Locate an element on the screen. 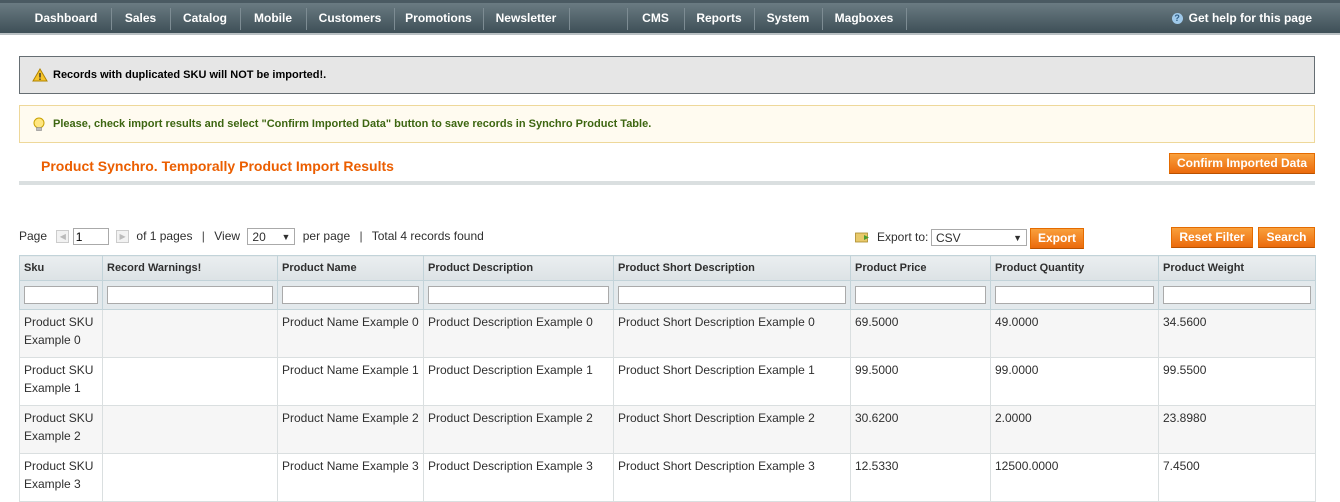 Image resolution: width=1340 pixels, height=502 pixels. cell-product-price: 99.5000 is located at coordinates (920, 381).